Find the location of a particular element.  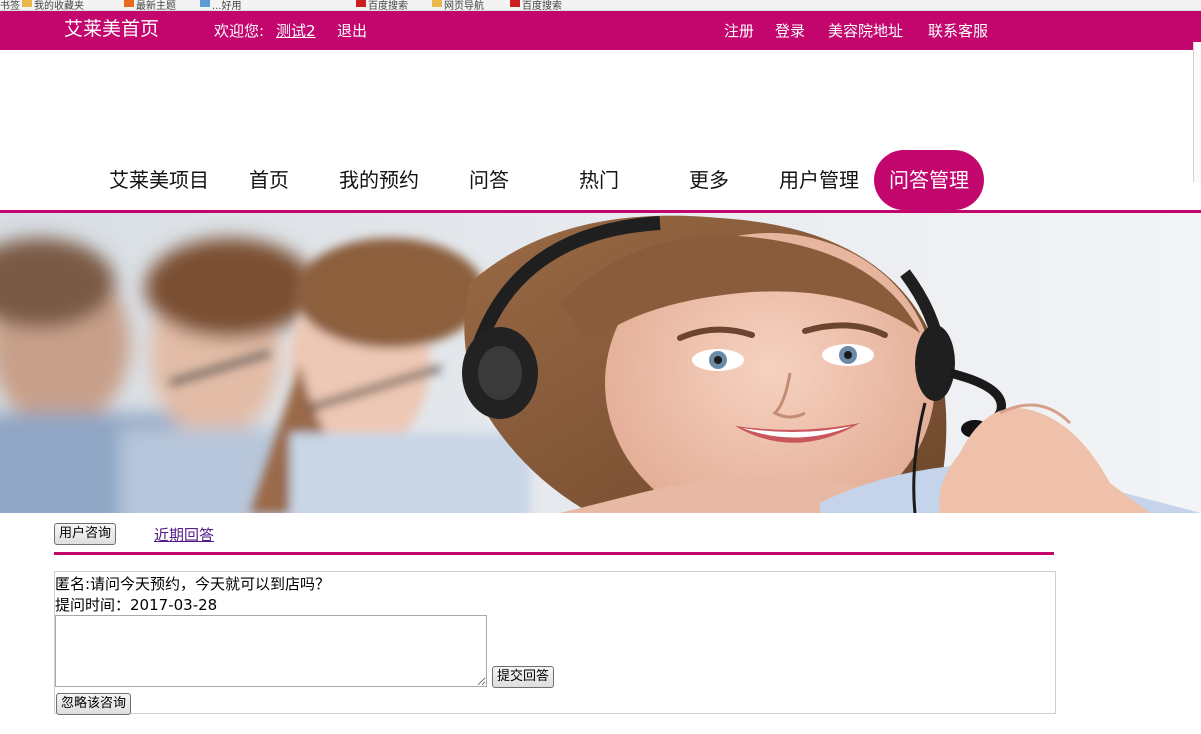

bookmarks-bar: 书签 我的收藏夹 最新主题 ...好用 百度搜索 网页导航 百度搜索 is located at coordinates (600, 5).